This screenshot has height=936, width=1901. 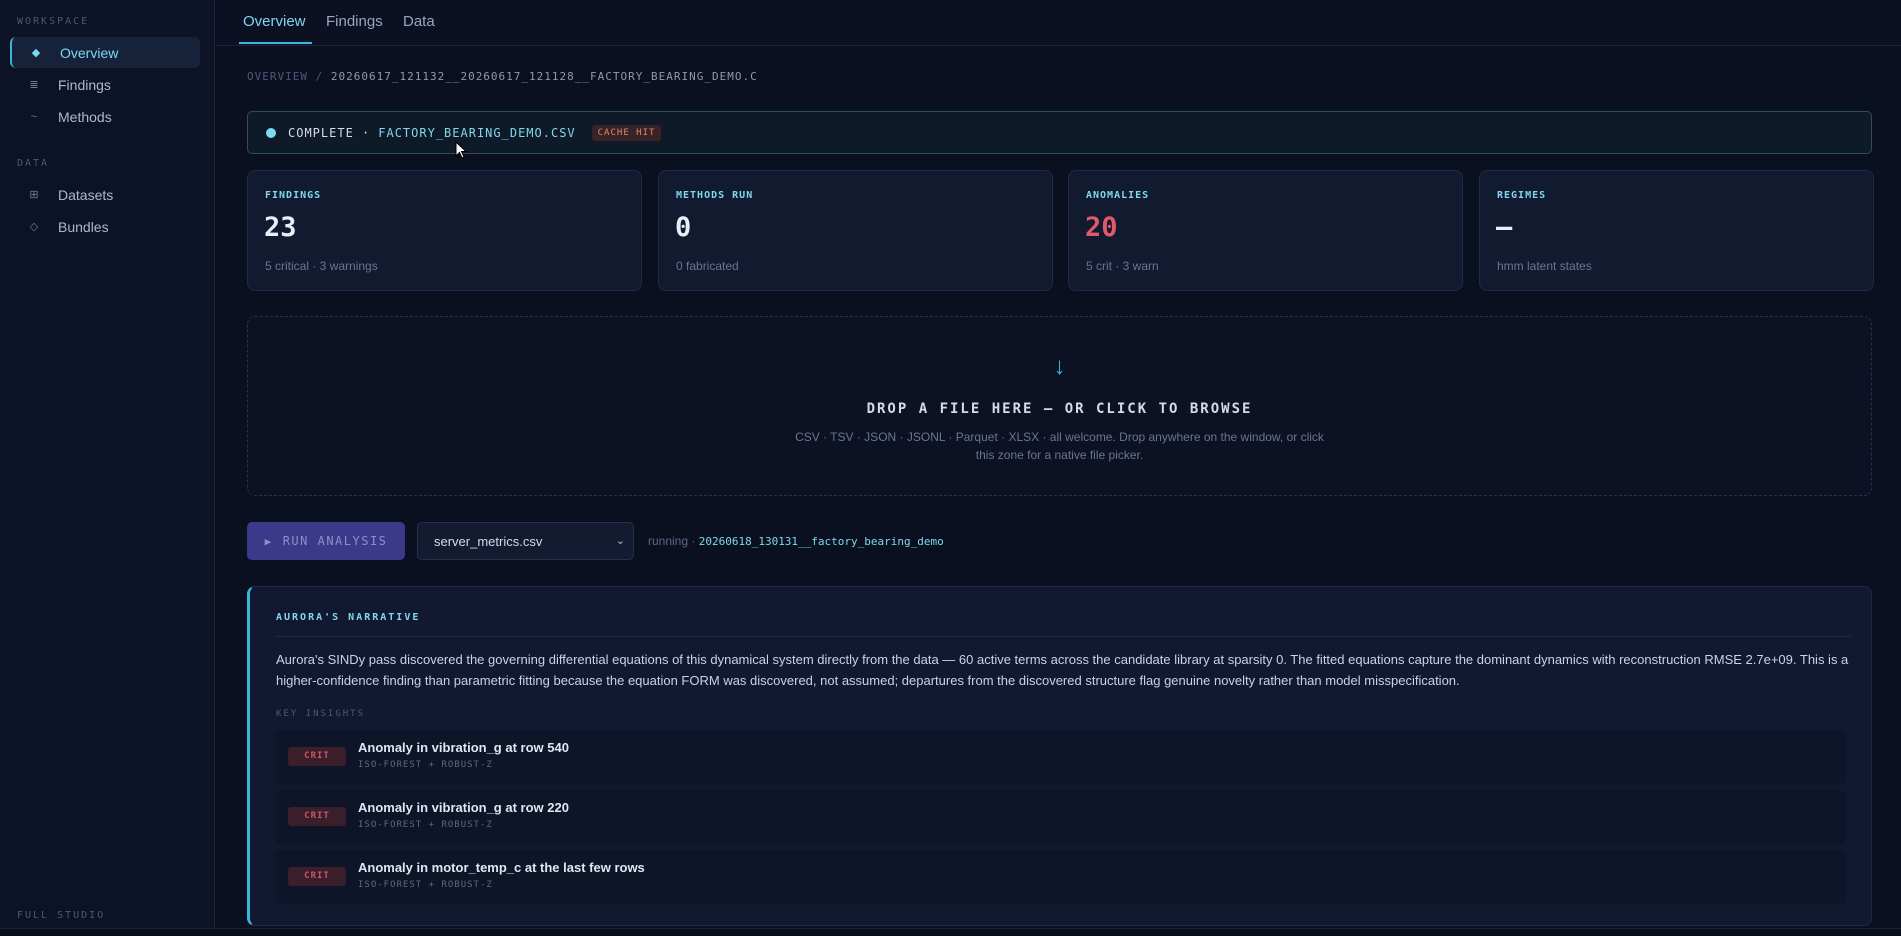 I want to click on cache-hit-badge: CACHE HIT, so click(x=626, y=132).